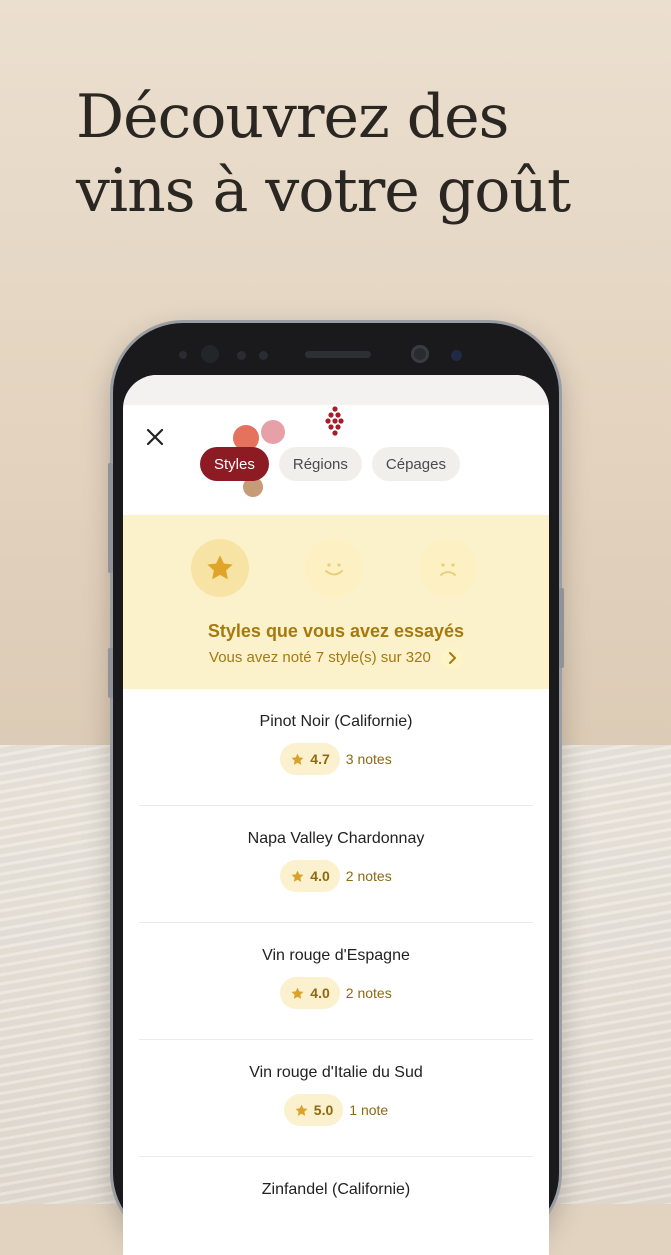 This screenshot has height=1255, width=671. What do you see at coordinates (336, 838) in the screenshot?
I see `style-name: Napa Valley Chardonnay` at bounding box center [336, 838].